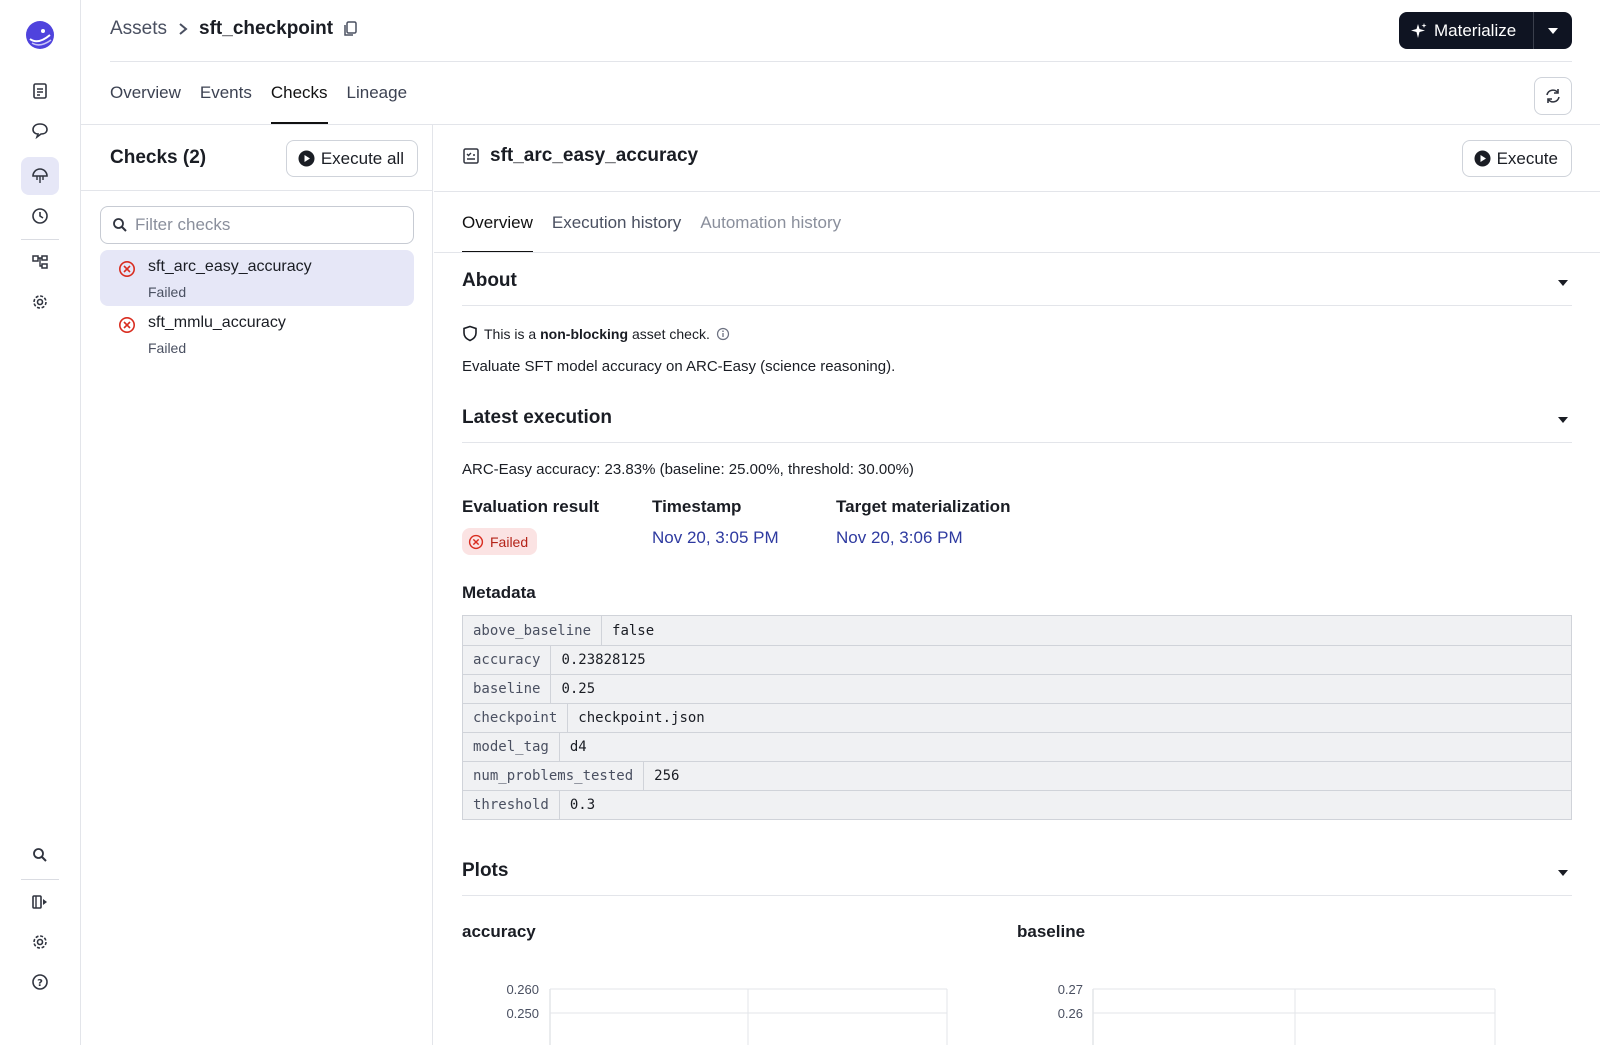  Describe the element at coordinates (1475, 30) in the screenshot. I see `materialize-label: Materialize` at that location.